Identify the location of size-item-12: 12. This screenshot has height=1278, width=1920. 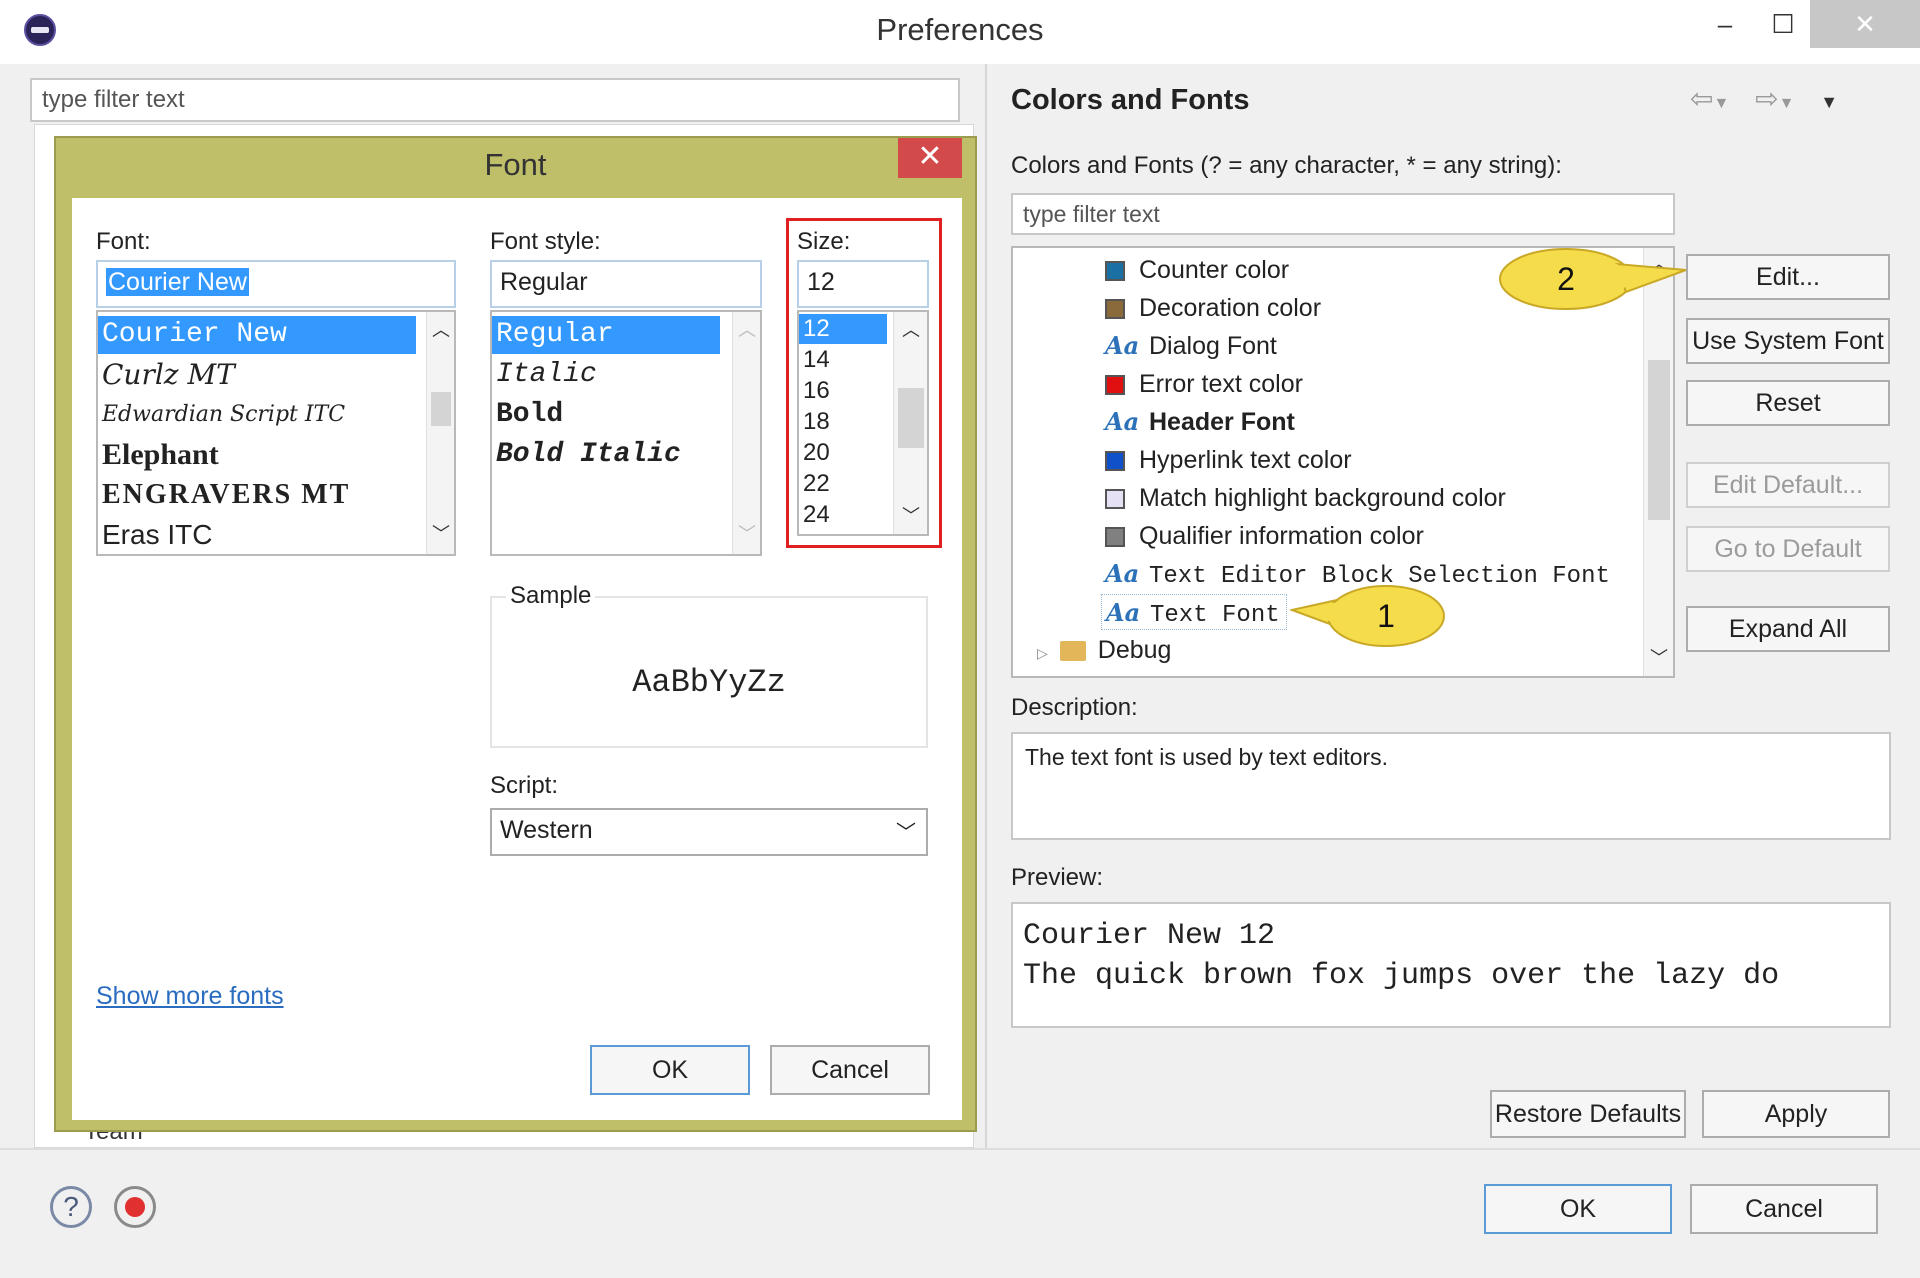
(843, 329).